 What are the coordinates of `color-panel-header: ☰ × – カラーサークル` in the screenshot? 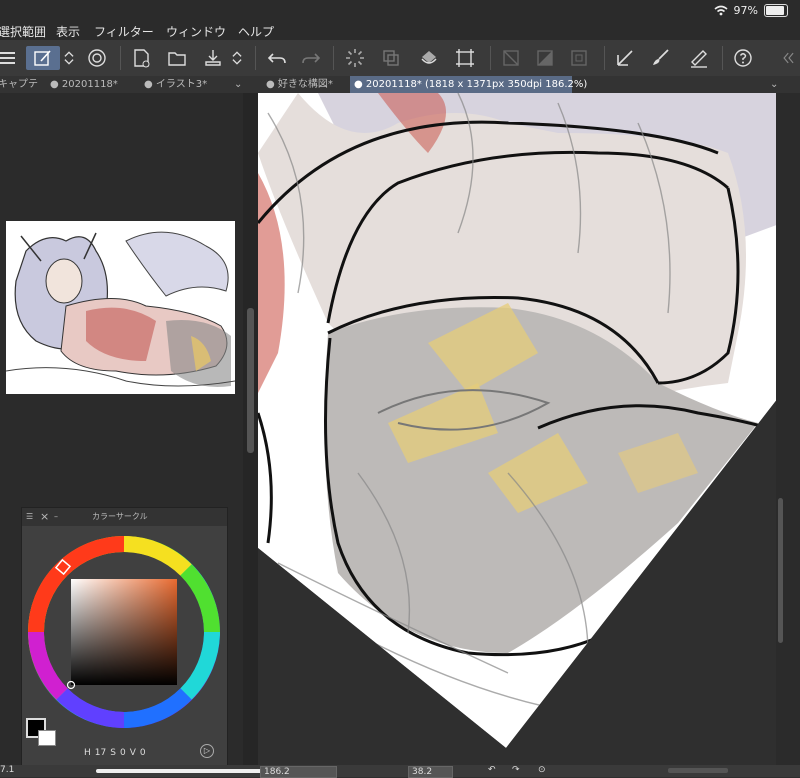 It's located at (124, 517).